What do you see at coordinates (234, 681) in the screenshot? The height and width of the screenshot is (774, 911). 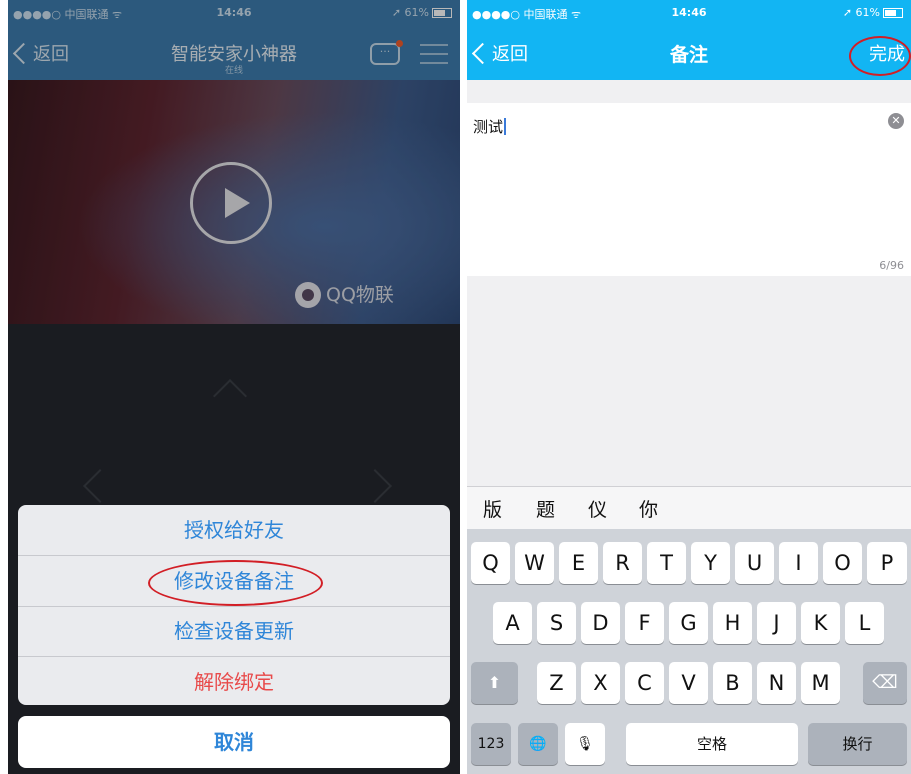 I see `unbind-option: 解除绑定` at bounding box center [234, 681].